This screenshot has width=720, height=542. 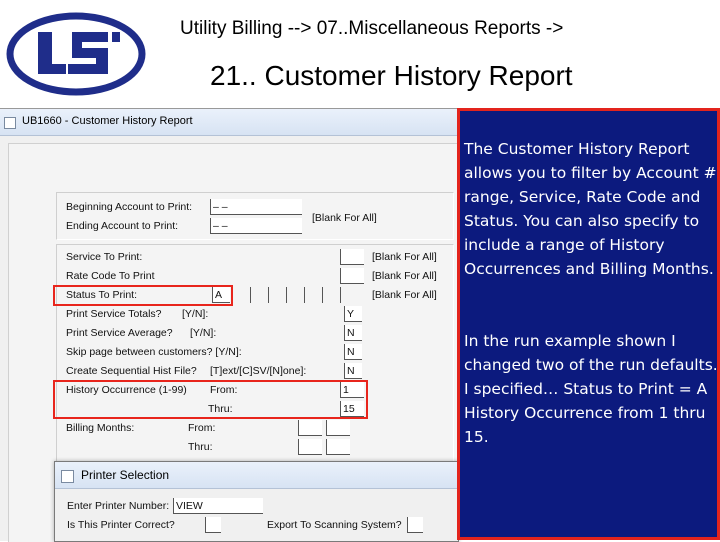 I want to click on status-highlight, so click(x=143, y=295).